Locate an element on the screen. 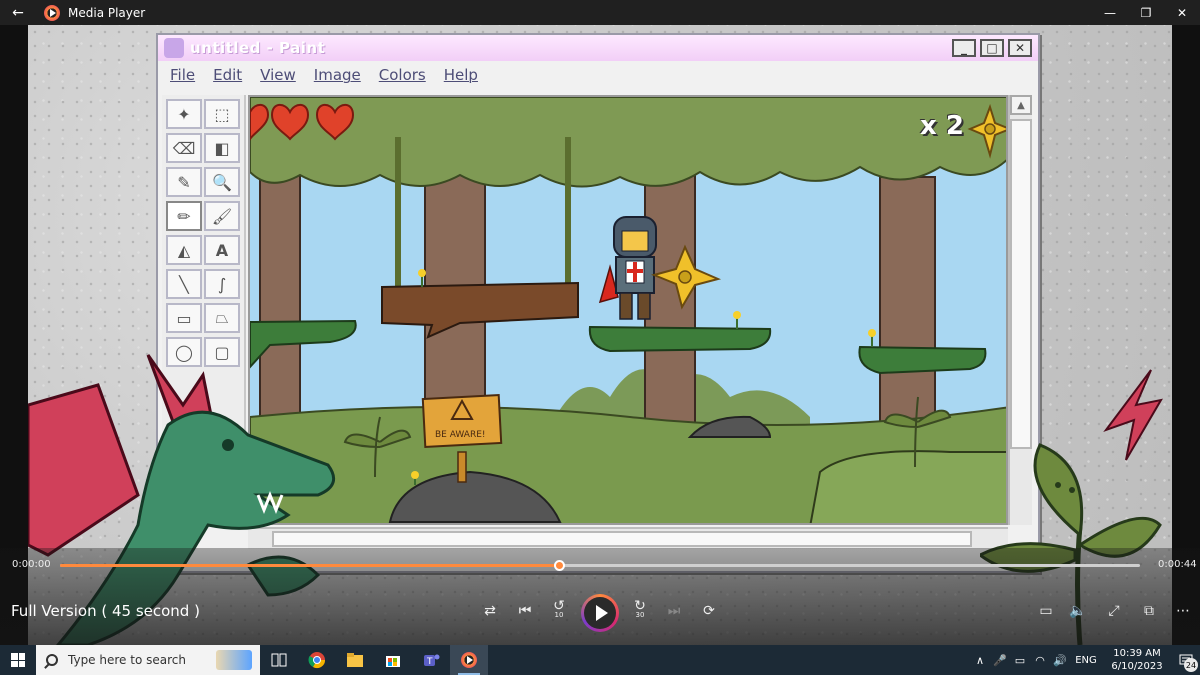  rectangle-tool-icon: ▭ is located at coordinates (184, 318).